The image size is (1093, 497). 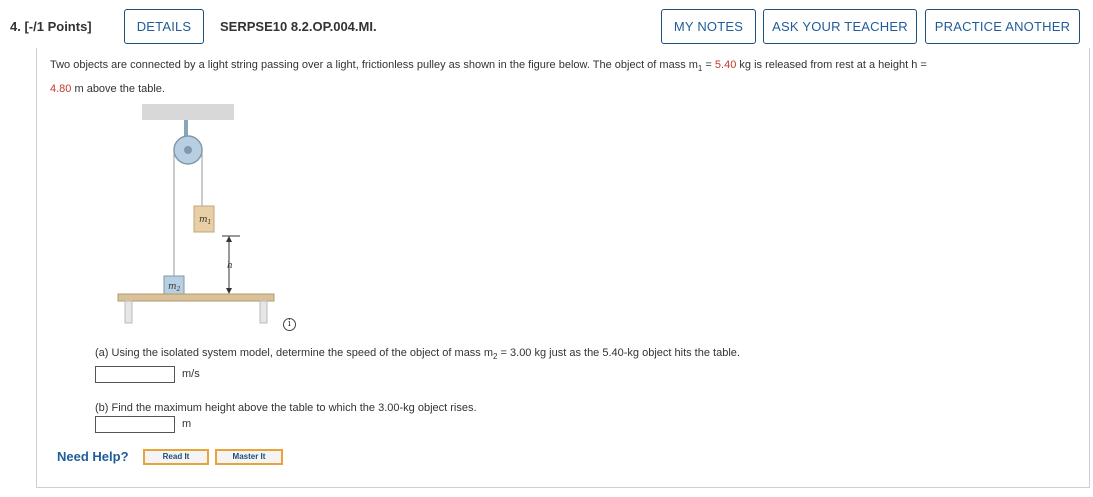 I want to click on info-icon: i, so click(x=289, y=324).